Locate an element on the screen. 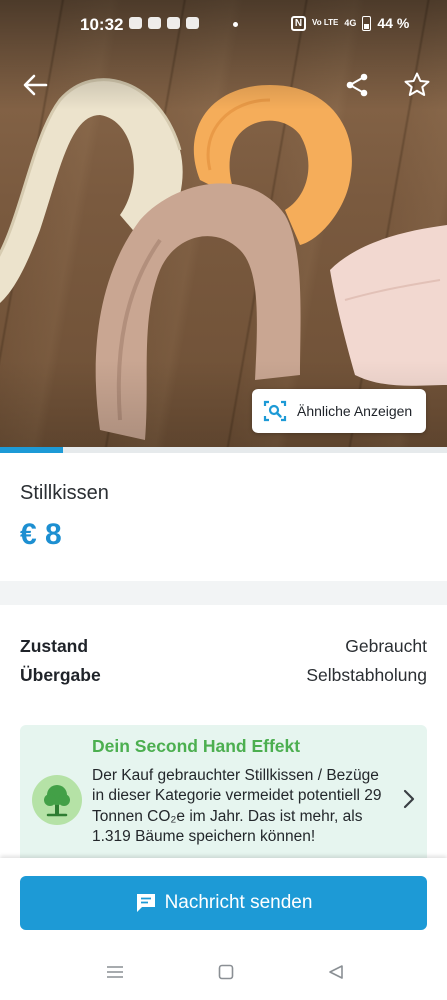 The image size is (447, 1000). image-search-icon is located at coordinates (275, 411).